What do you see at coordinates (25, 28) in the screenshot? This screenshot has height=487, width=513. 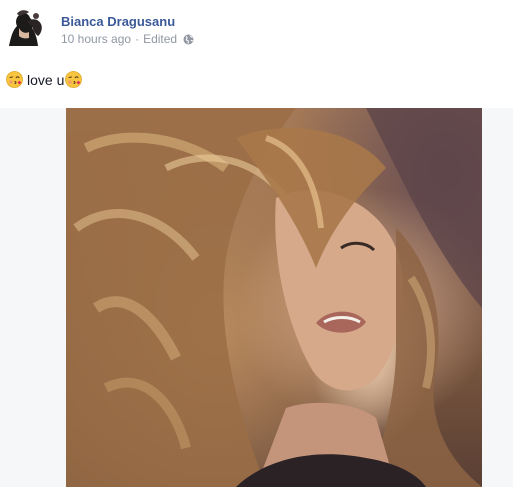 I see `avatar` at bounding box center [25, 28].